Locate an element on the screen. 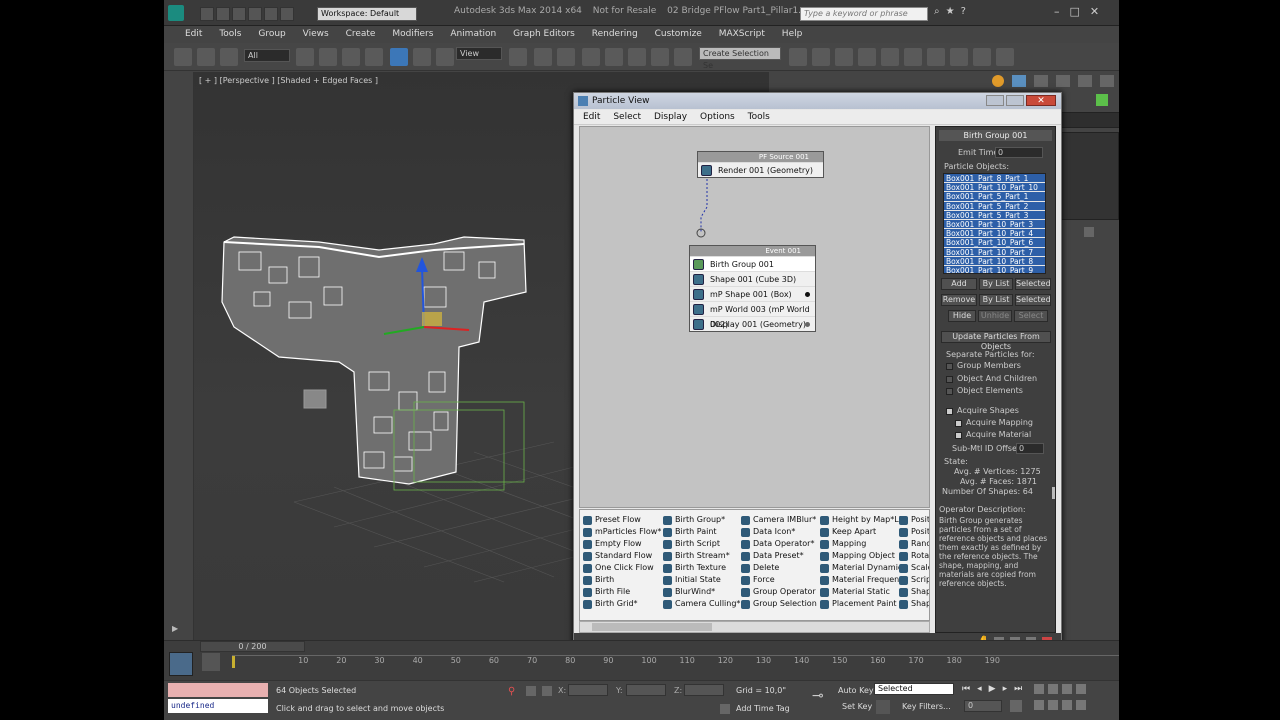  depot-item: Force is located at coordinates (758, 580).